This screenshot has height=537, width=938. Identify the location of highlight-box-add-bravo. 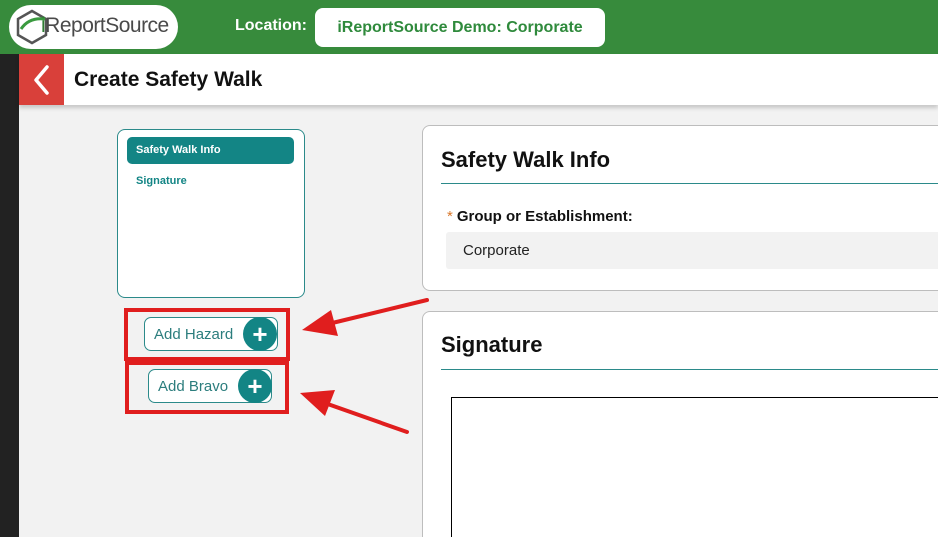
(207, 387).